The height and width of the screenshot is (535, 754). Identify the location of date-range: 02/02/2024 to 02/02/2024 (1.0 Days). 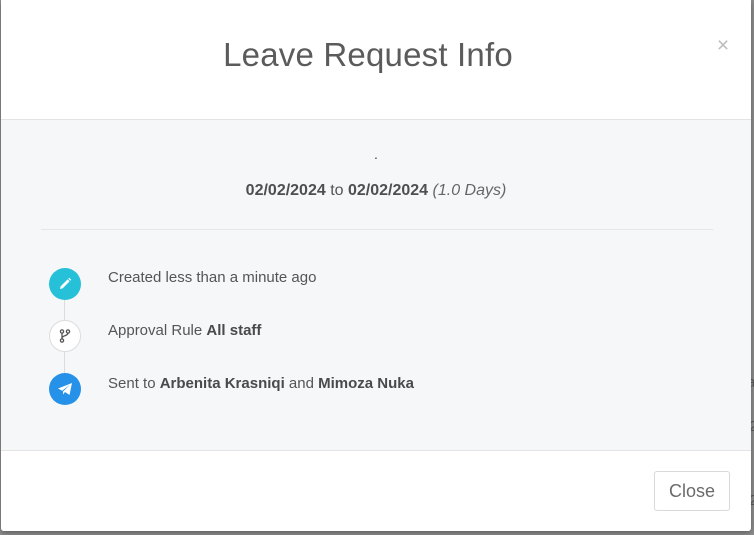
(376, 191).